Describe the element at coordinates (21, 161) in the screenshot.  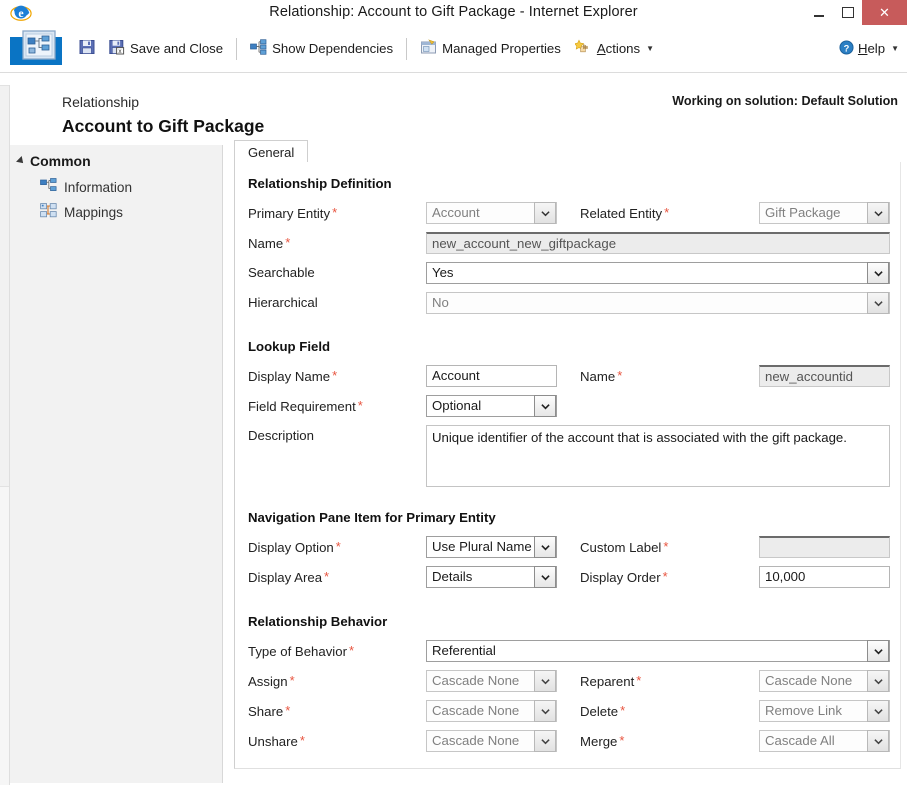
I see `collapse-triangle-icon` at that location.